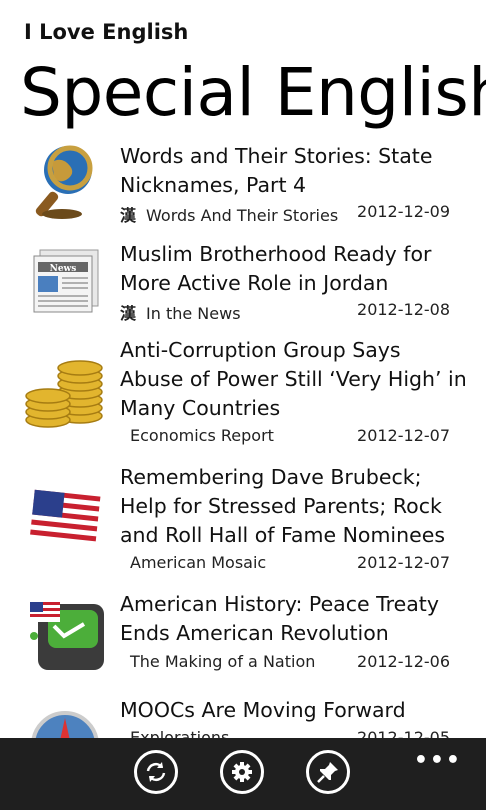 This screenshot has width=486, height=810. What do you see at coordinates (65, 724) in the screenshot?
I see `compass-icon` at bounding box center [65, 724].